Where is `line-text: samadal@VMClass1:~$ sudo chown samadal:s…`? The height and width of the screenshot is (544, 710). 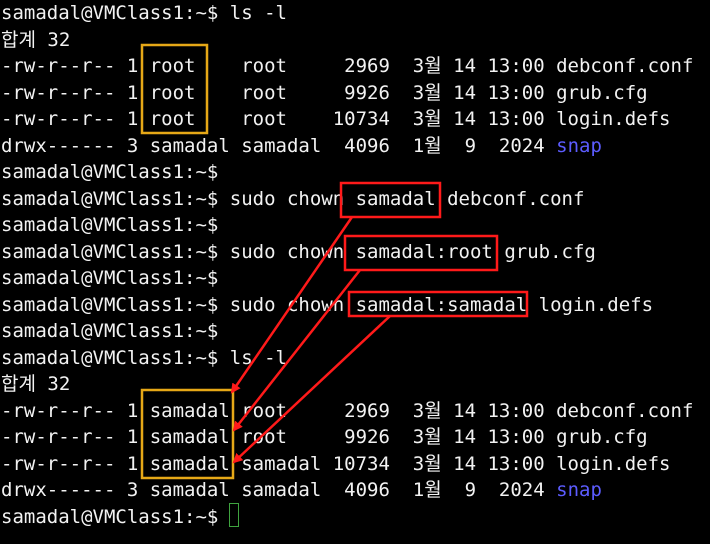
line-text: samadal@VMClass1:~$ sudo chown samadal:s… is located at coordinates (327, 304).